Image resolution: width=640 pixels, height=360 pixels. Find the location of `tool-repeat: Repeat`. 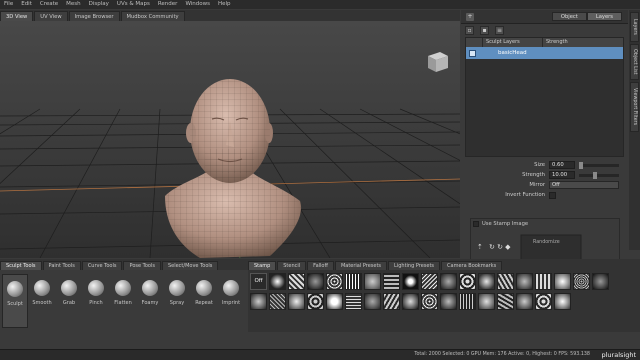

tool-repeat: Repeat is located at coordinates (204, 301).